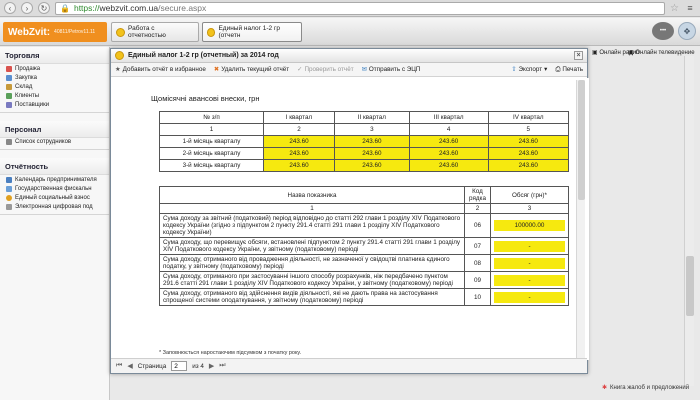  Describe the element at coordinates (54, 135) in the screenshot. I see `sidebar-section-personnel: Персонал Список сотрудников` at that location.